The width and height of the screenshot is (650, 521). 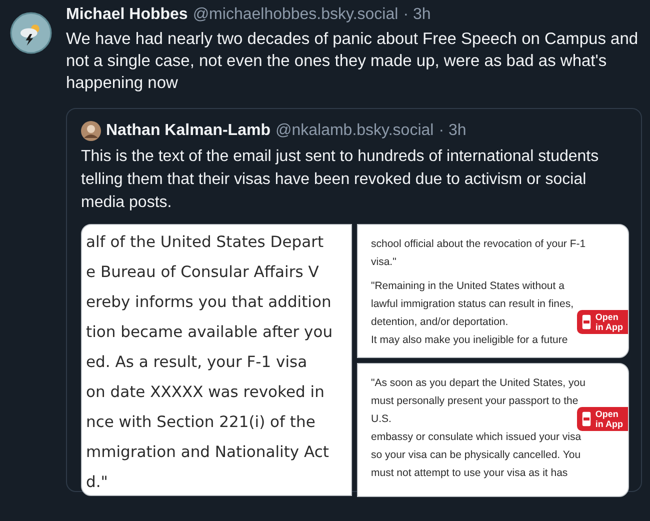 What do you see at coordinates (197, 362) in the screenshot?
I see `document-text: ed. As a result, your F-1 visa` at bounding box center [197, 362].